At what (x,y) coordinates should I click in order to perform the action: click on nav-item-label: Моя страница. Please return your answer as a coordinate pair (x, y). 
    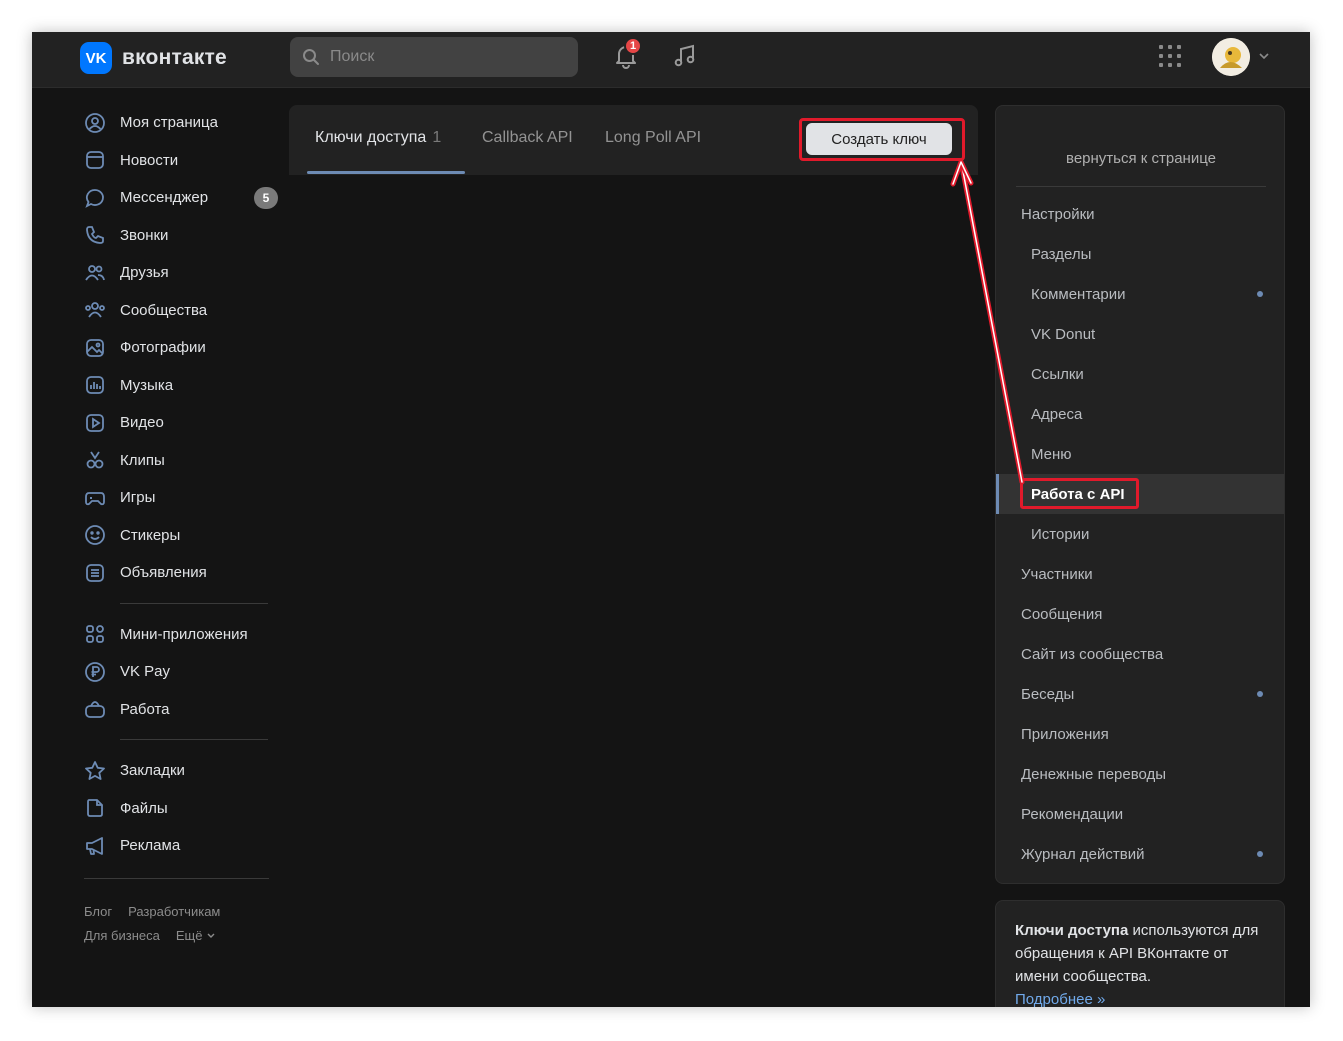
    Looking at the image, I should click on (169, 123).